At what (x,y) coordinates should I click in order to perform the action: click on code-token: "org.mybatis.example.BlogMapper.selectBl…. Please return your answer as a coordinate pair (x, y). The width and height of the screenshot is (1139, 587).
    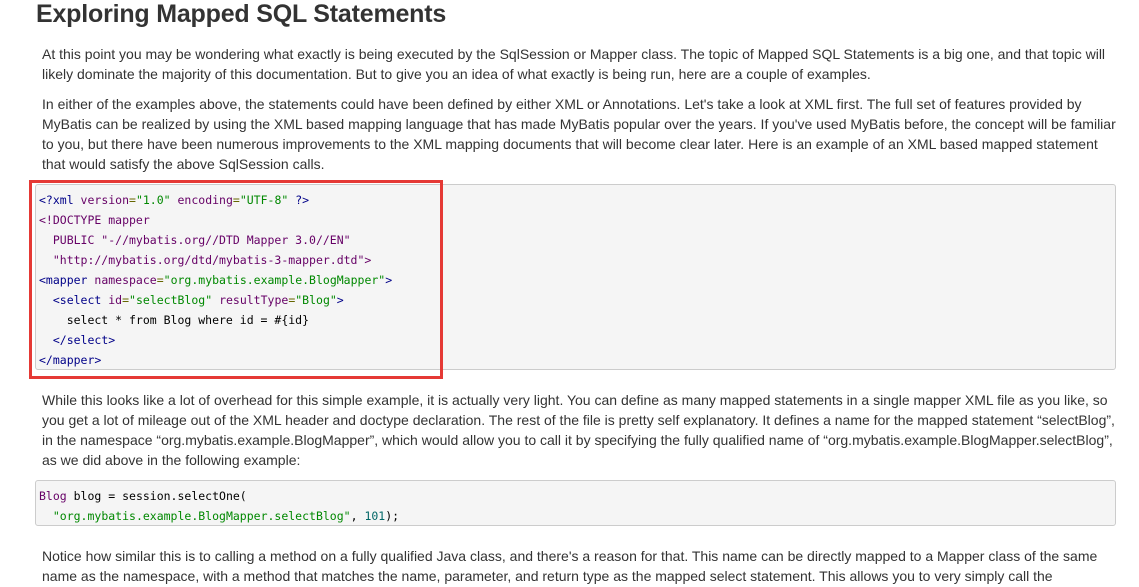
    Looking at the image, I should click on (201, 516).